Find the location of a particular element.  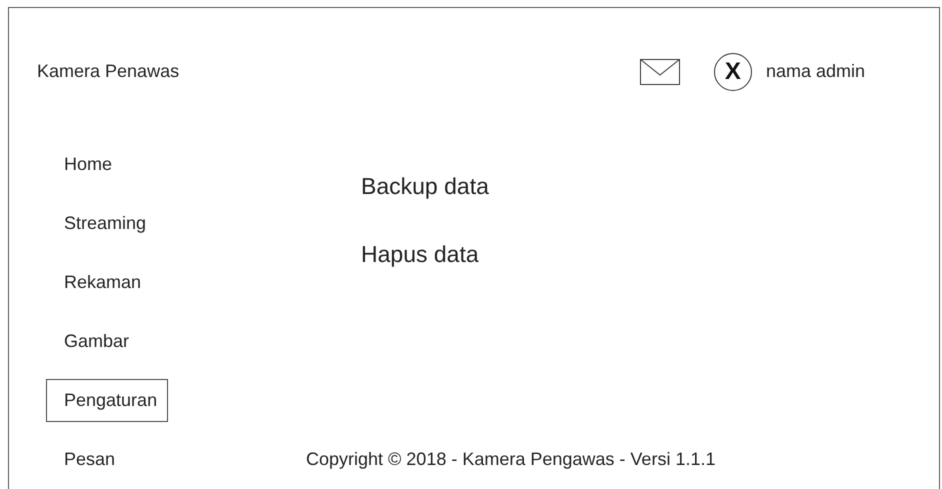

mail-icon is located at coordinates (660, 71).